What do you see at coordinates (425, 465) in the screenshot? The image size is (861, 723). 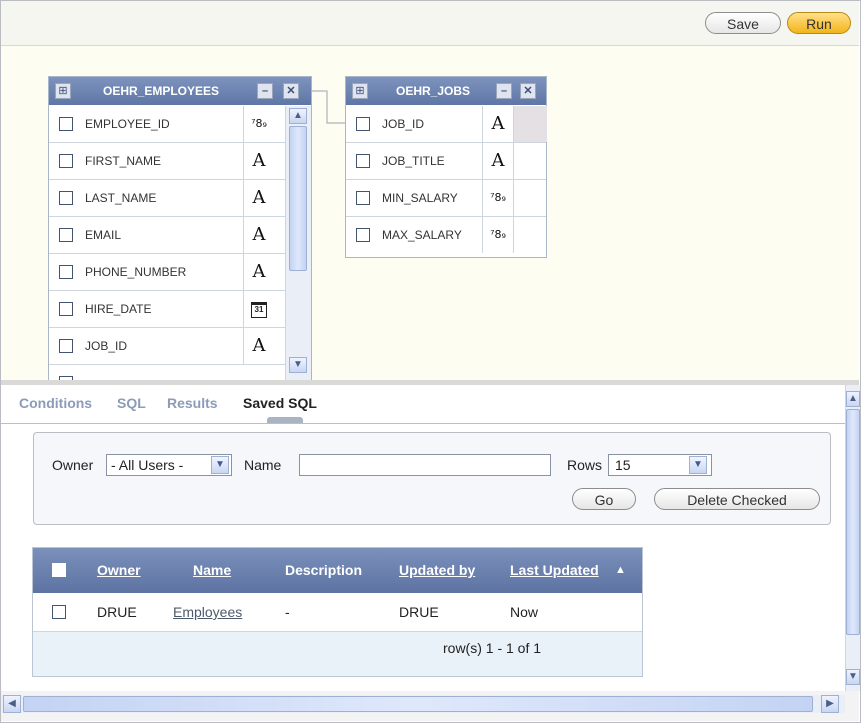 I see `name-input` at bounding box center [425, 465].